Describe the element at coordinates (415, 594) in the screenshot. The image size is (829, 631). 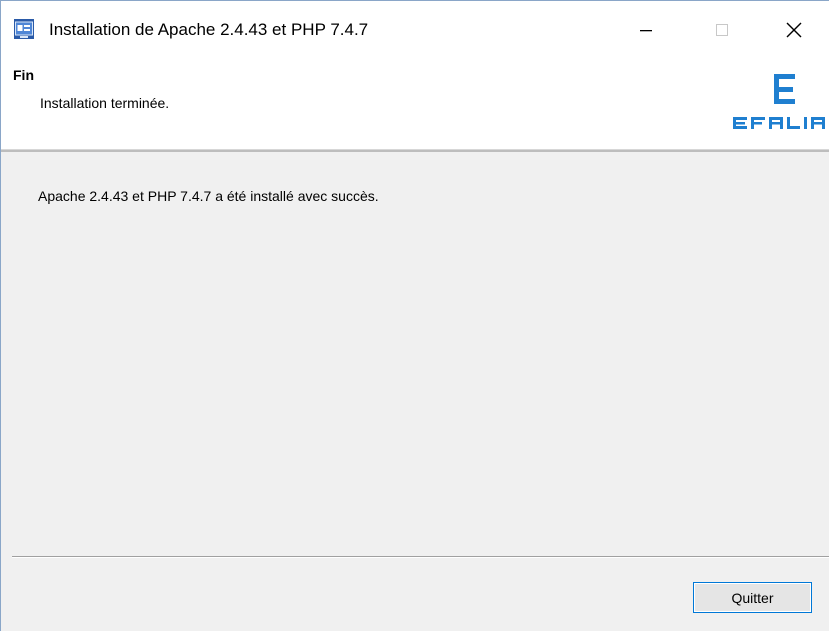
I see `footer: Quitter` at that location.